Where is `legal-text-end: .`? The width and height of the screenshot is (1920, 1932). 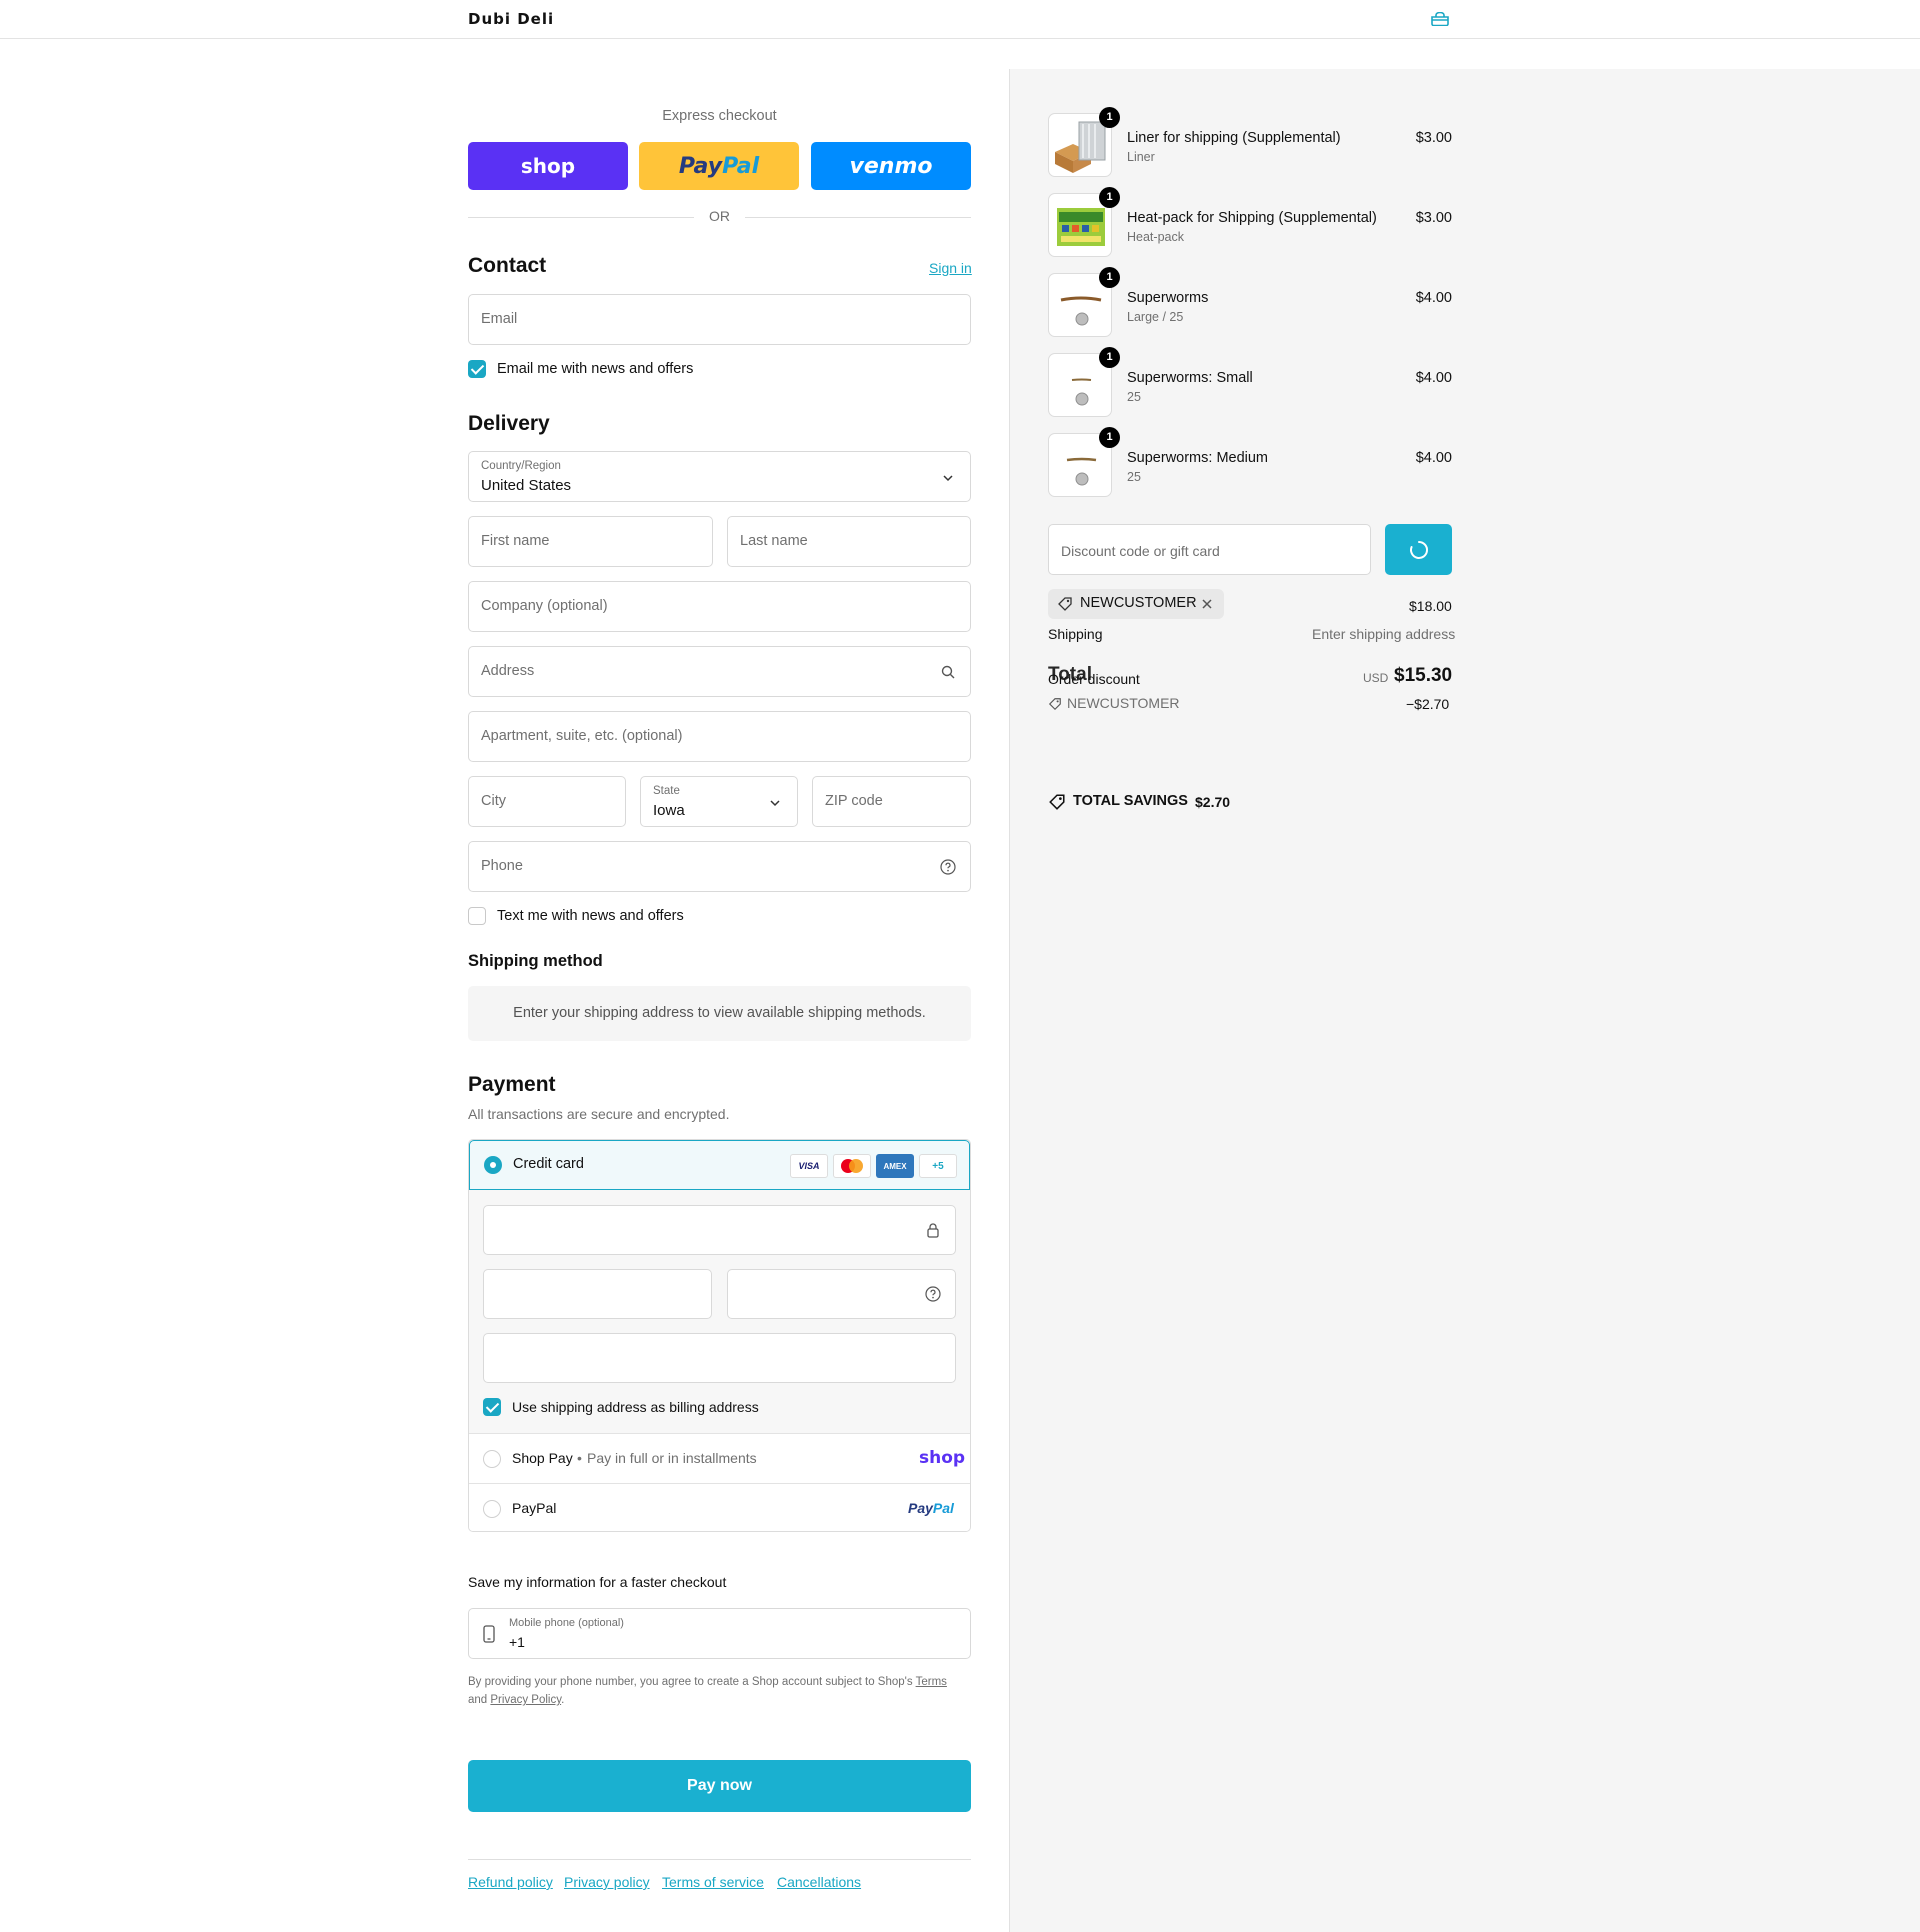
legal-text-end: . is located at coordinates (563, 1700).